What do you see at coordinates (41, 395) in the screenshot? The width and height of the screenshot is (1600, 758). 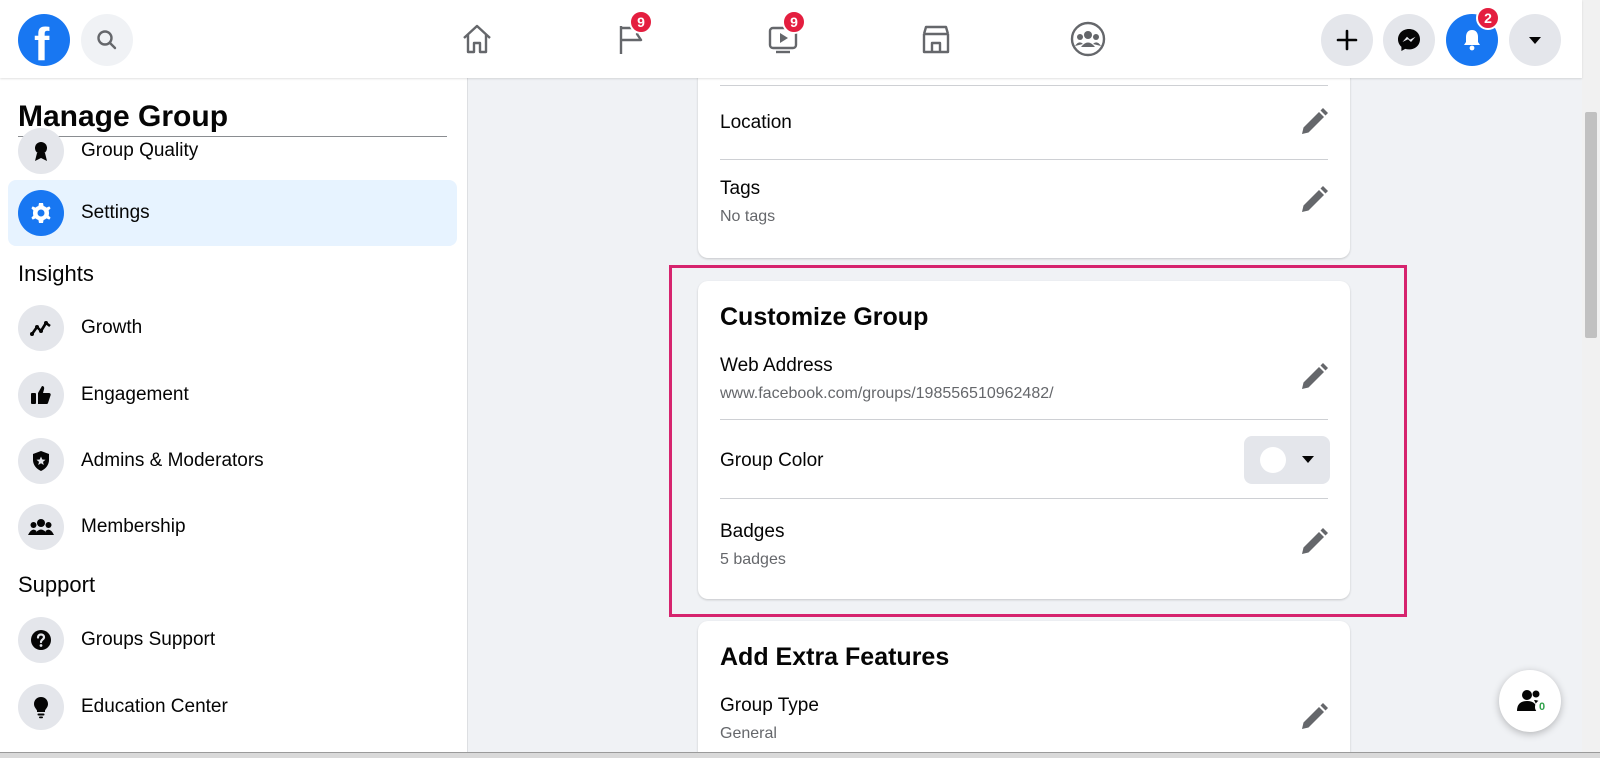 I see `thumbs-up-icon` at bounding box center [41, 395].